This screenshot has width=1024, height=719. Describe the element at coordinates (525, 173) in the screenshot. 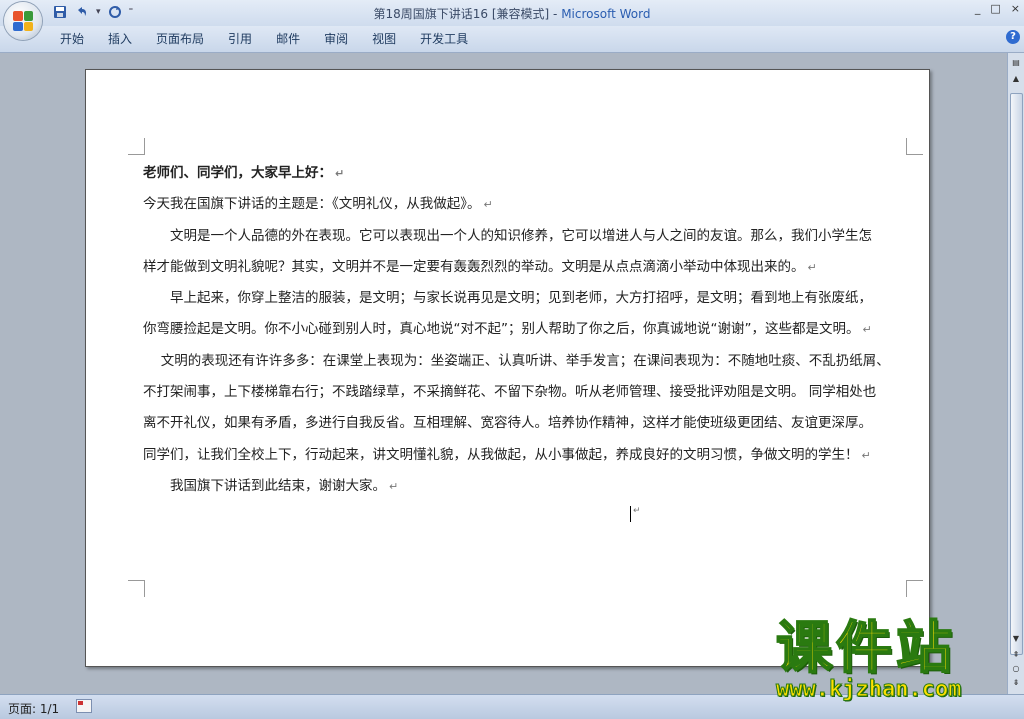

I see `paragraph-greeting: 老师们、同学们，大家早上好： ↵` at that location.